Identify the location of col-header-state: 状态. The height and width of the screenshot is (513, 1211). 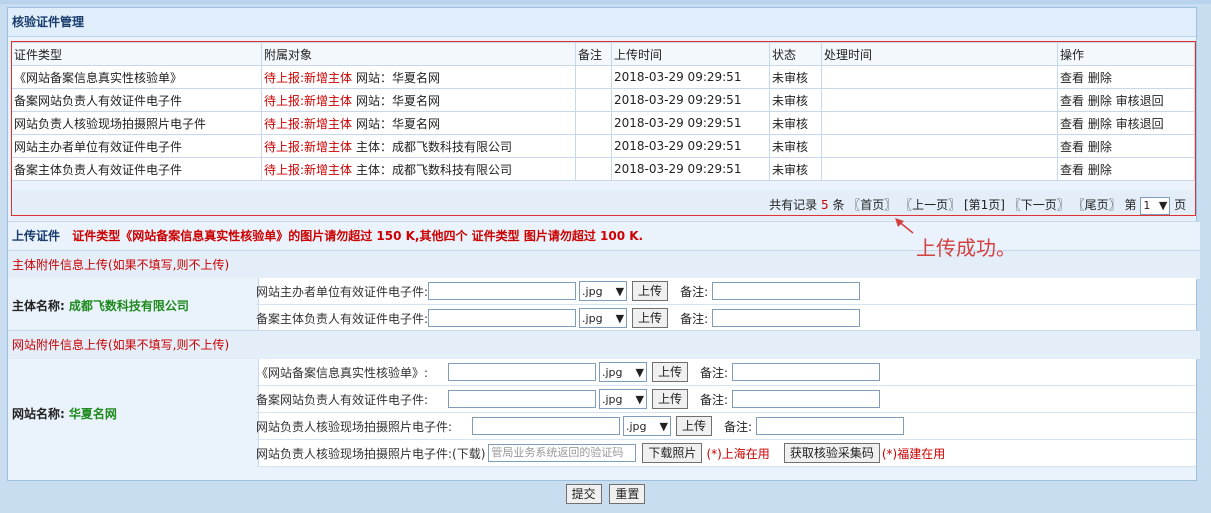
(795, 54).